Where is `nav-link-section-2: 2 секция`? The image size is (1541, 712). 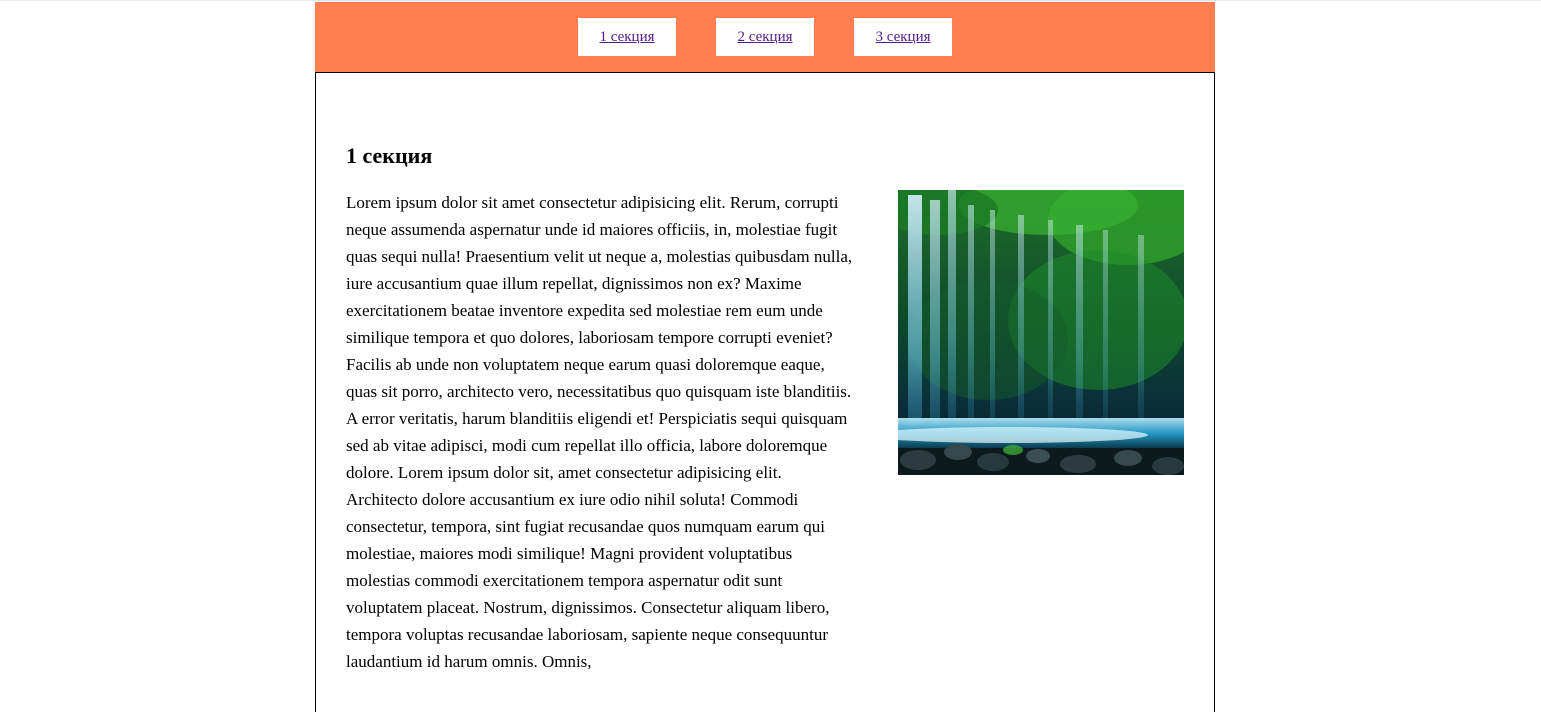 nav-link-section-2: 2 секция is located at coordinates (765, 37).